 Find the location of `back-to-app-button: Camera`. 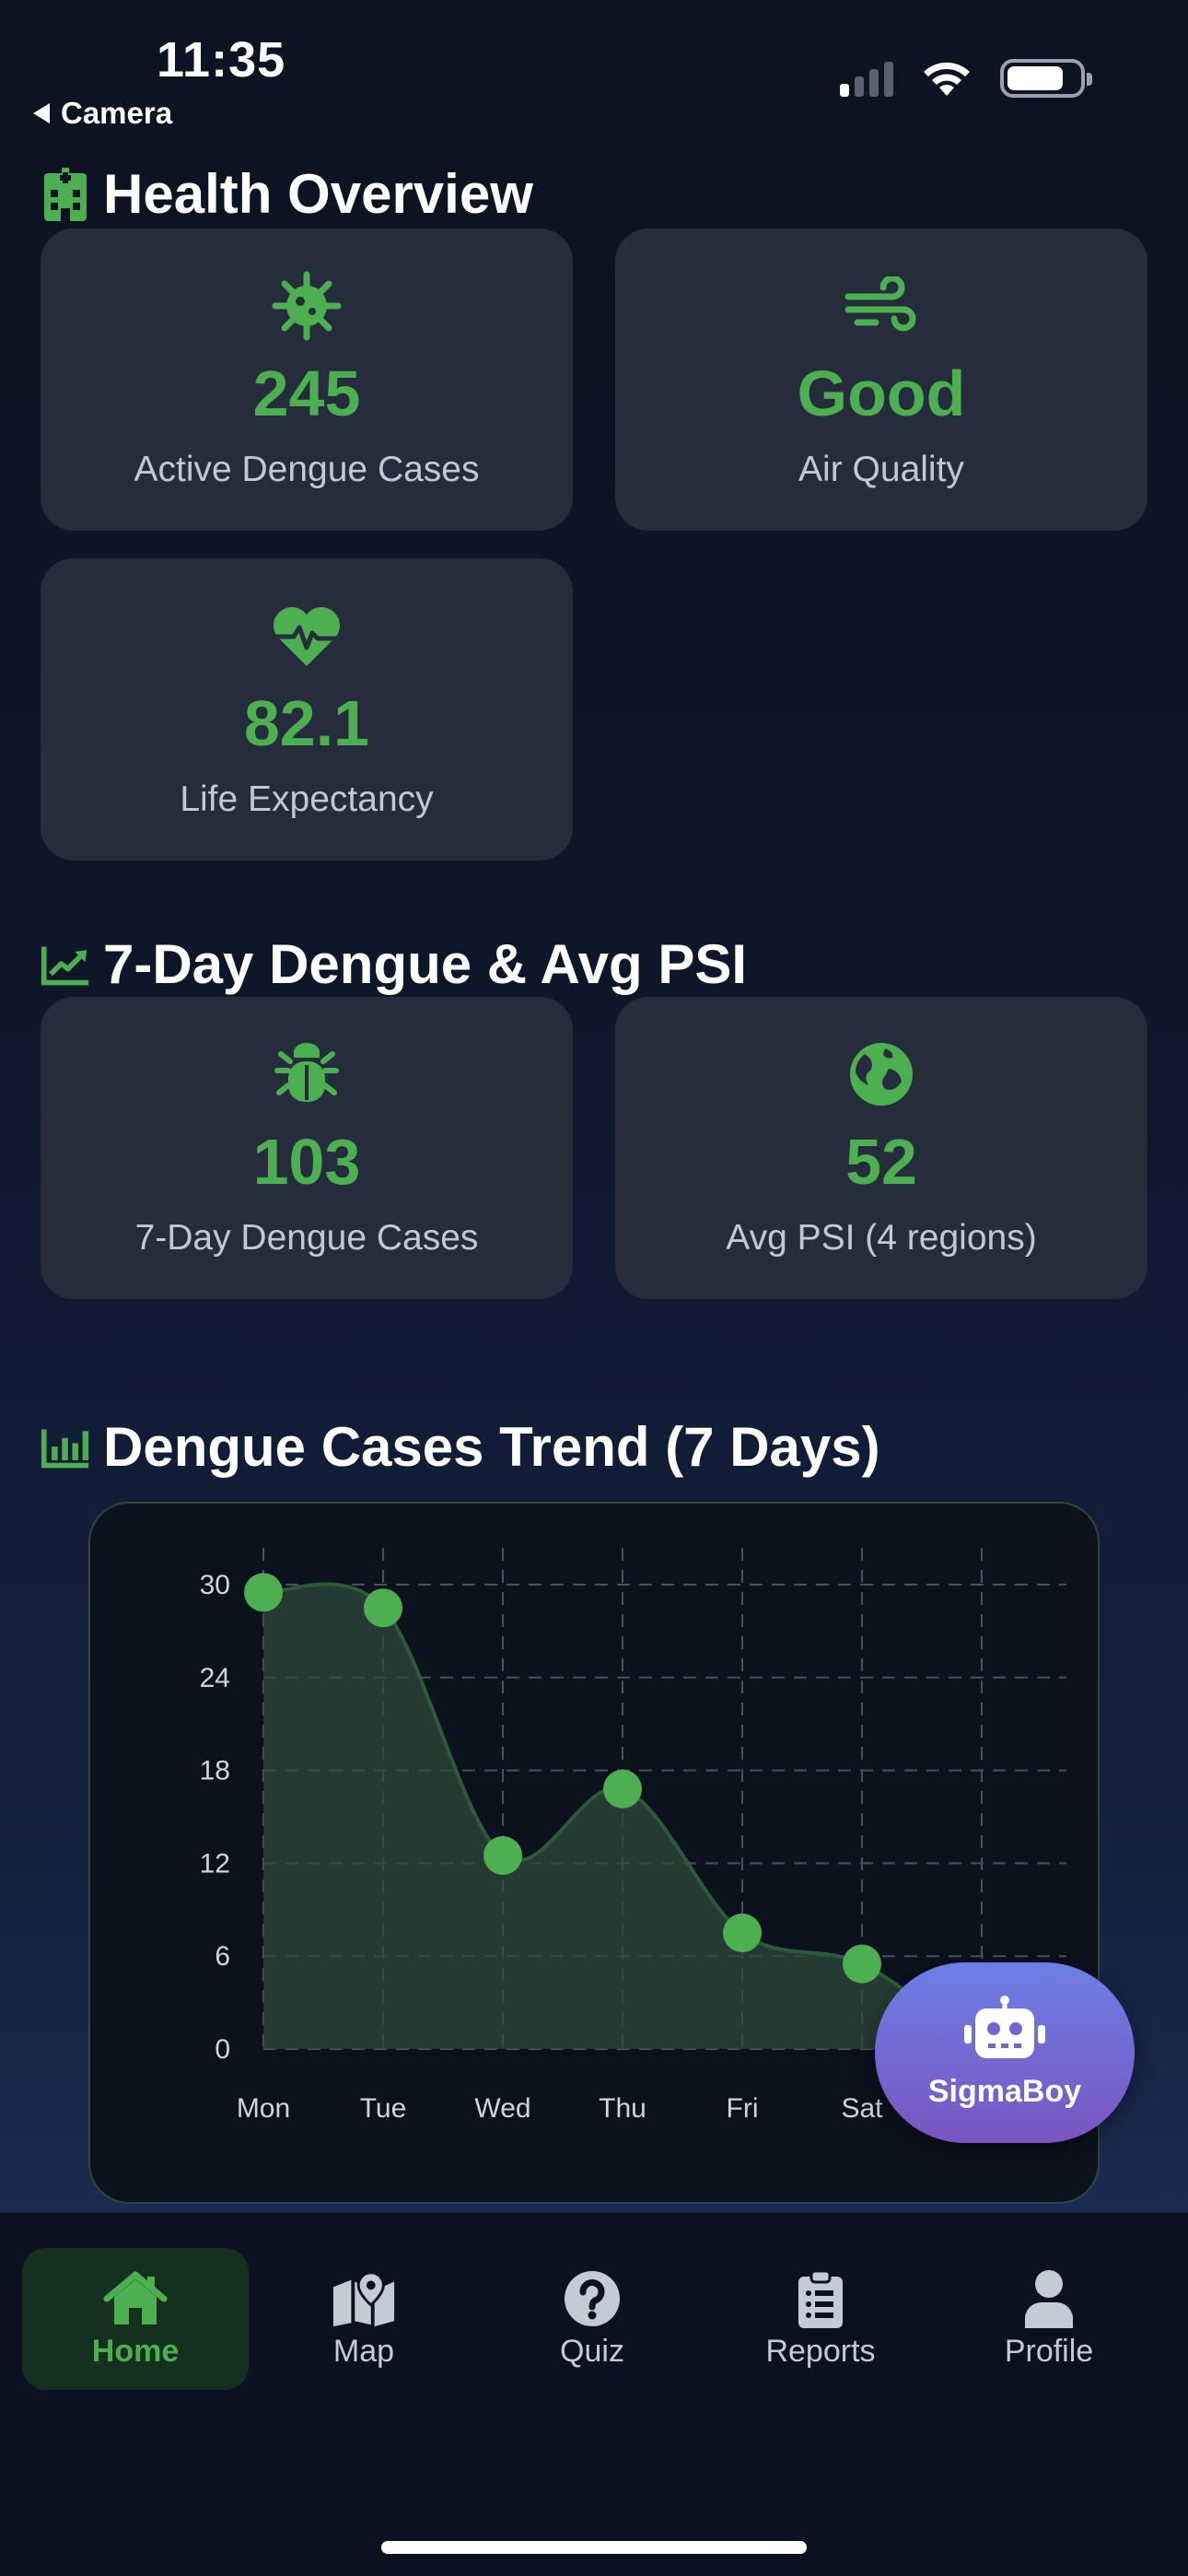

back-to-app-button: Camera is located at coordinates (102, 113).